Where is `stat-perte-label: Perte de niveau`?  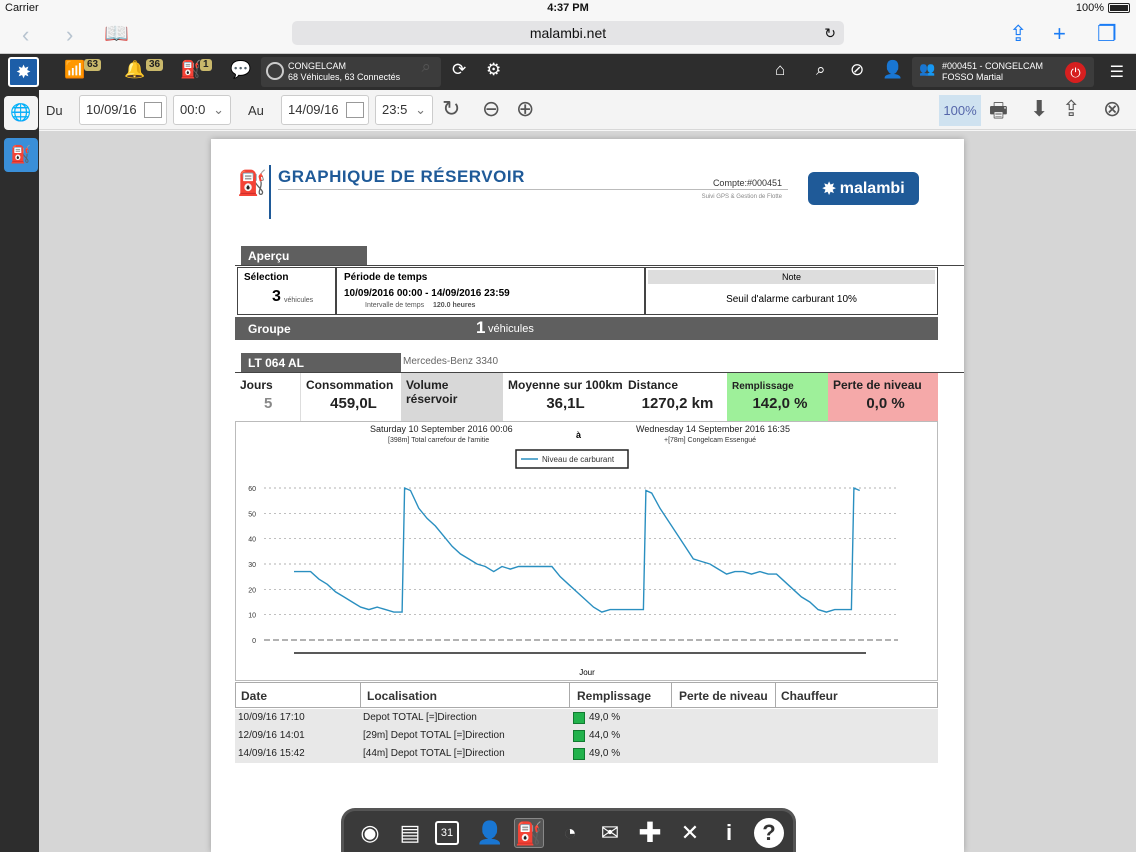
stat-perte-label: Perte de niveau is located at coordinates (877, 385).